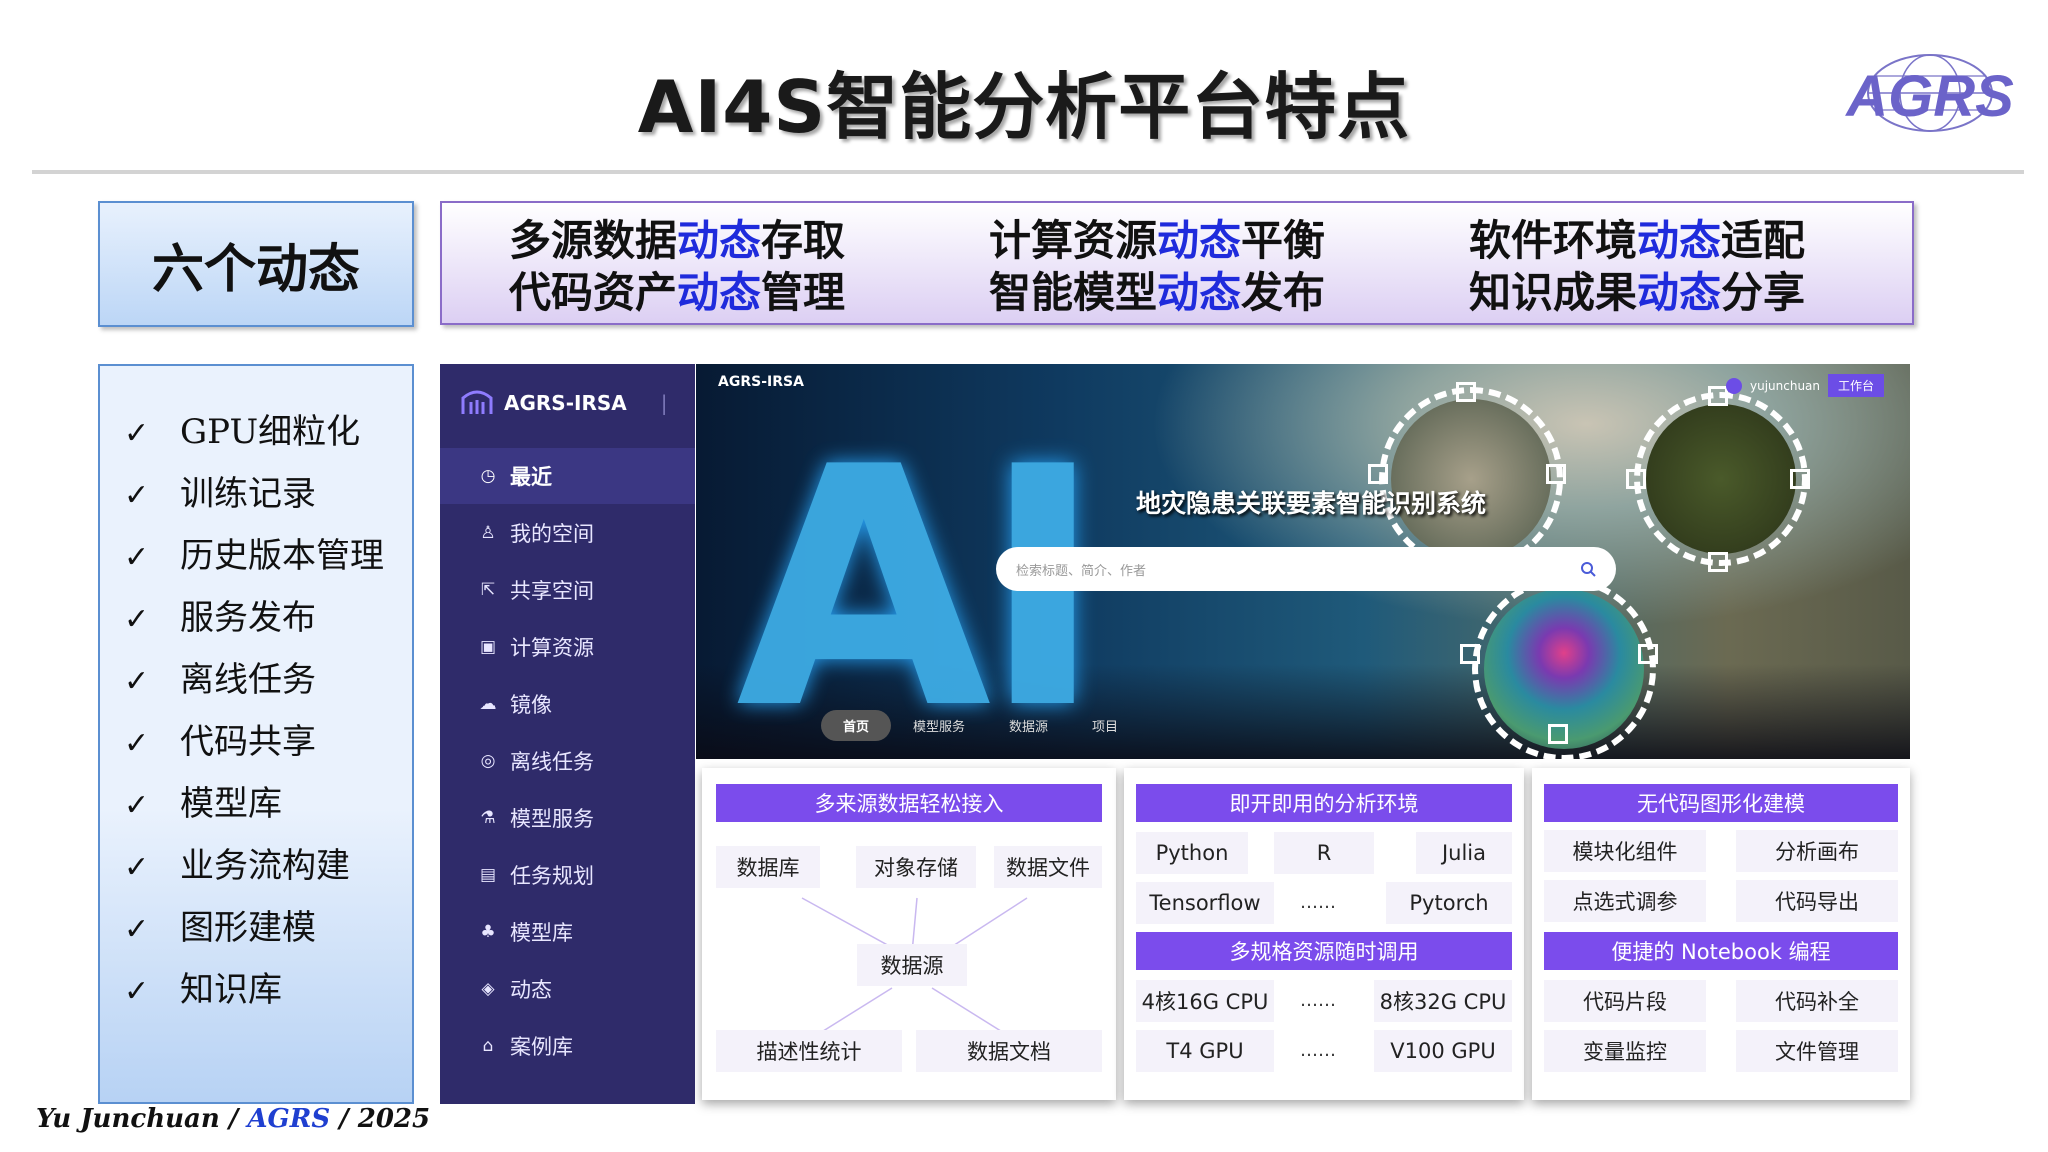 Image resolution: width=2048 pixels, height=1152 pixels. Describe the element at coordinates (1443, 1051) in the screenshot. I see `res-v100-gpu: V100 GPU` at that location.